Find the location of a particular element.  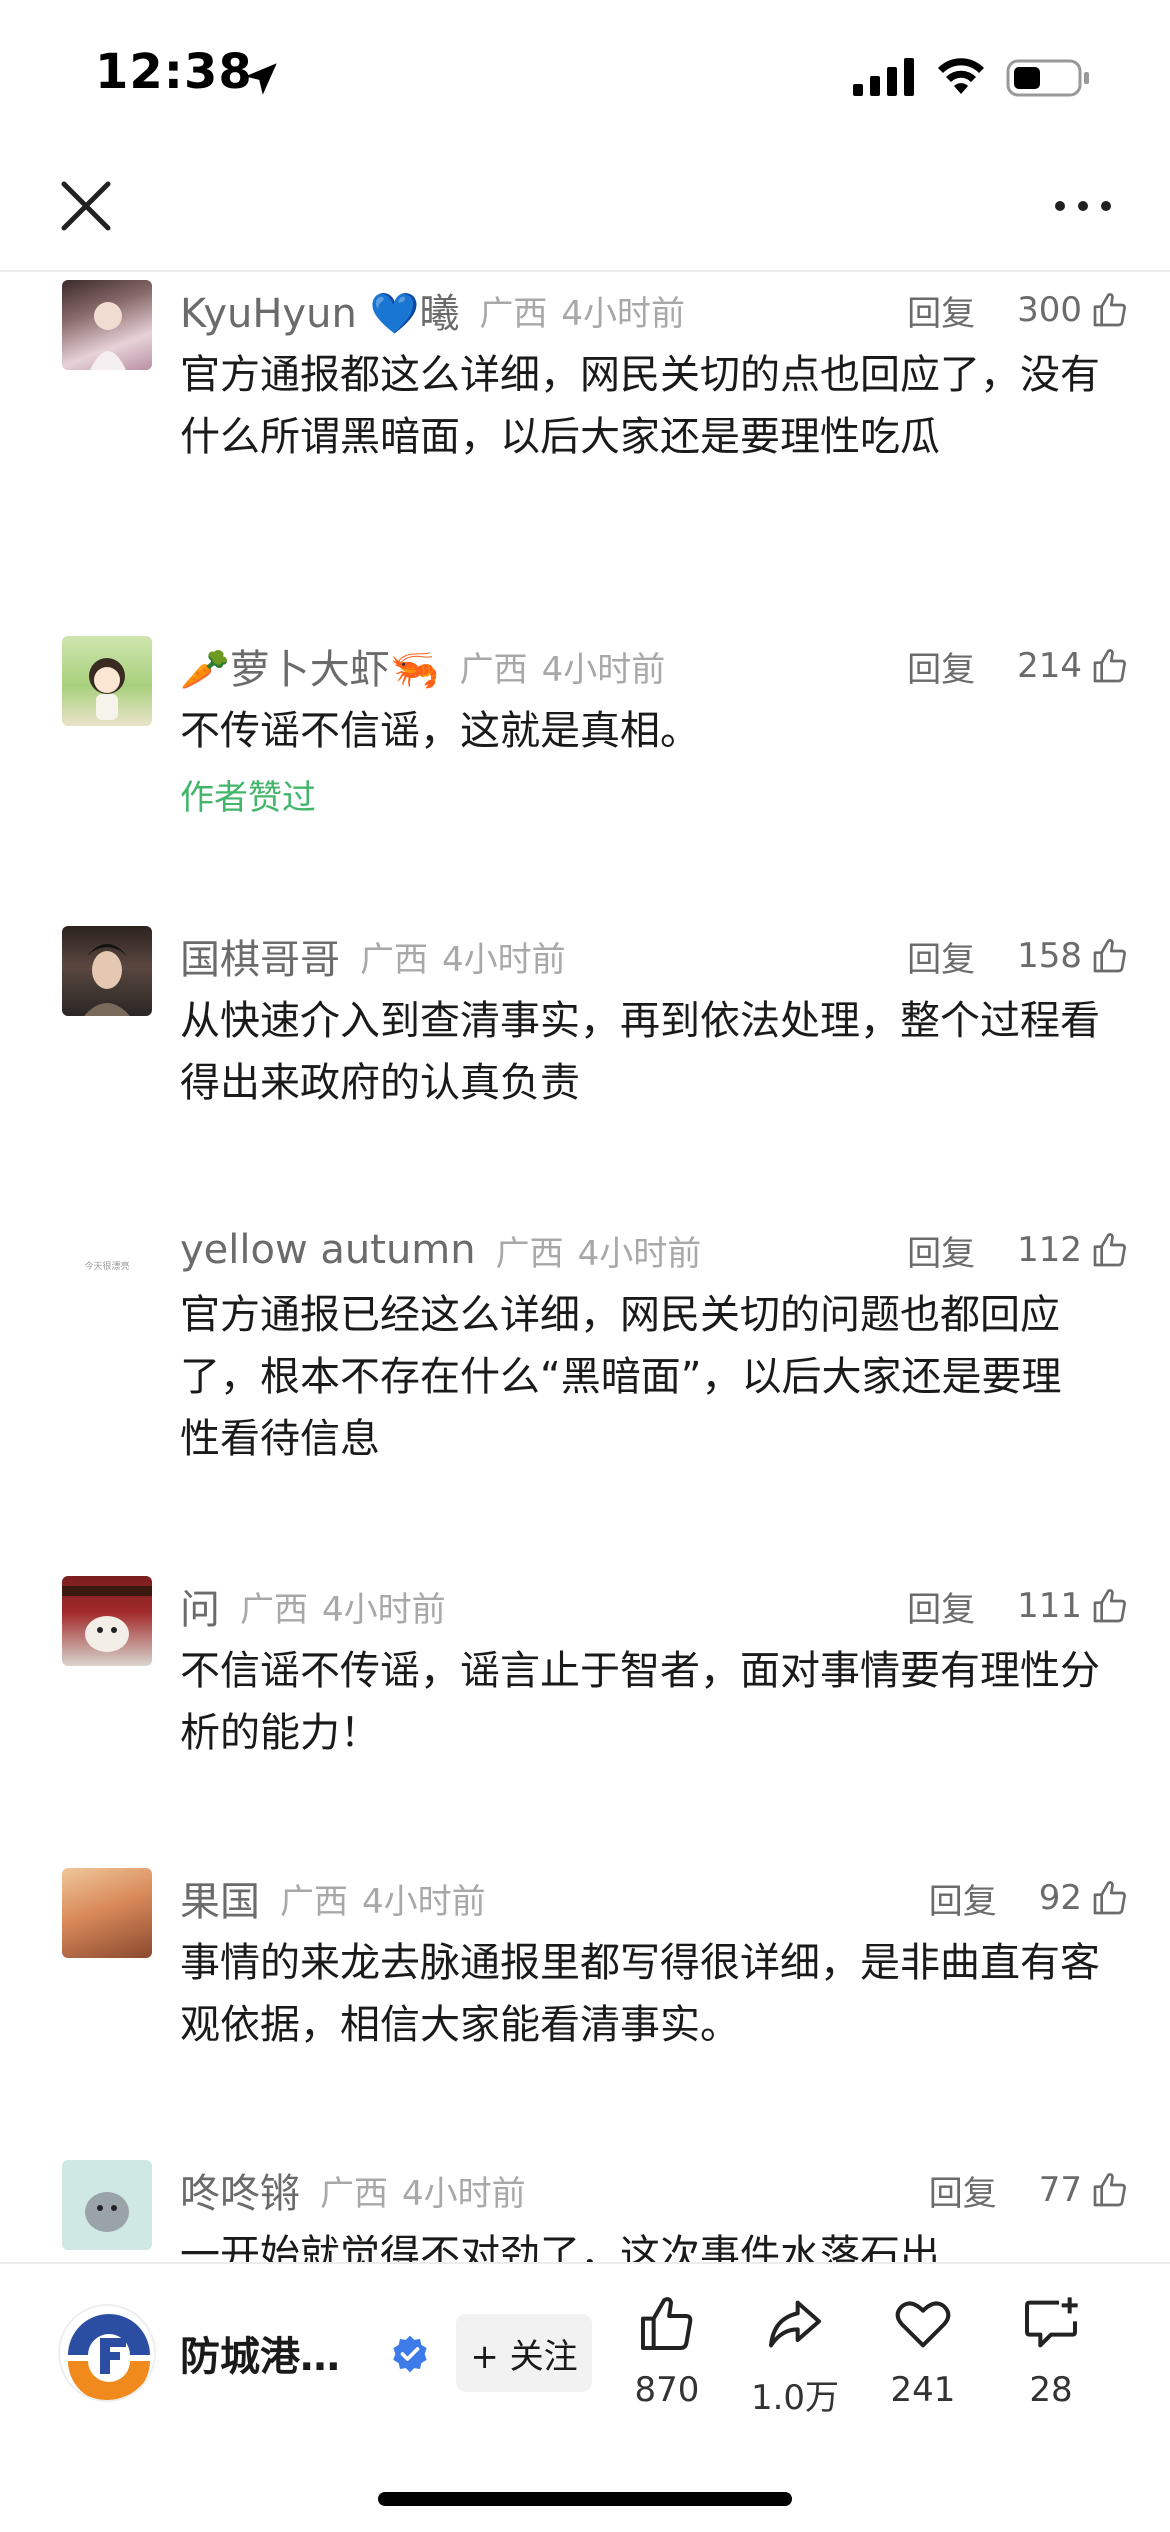

wifi-icon is located at coordinates (961, 76).